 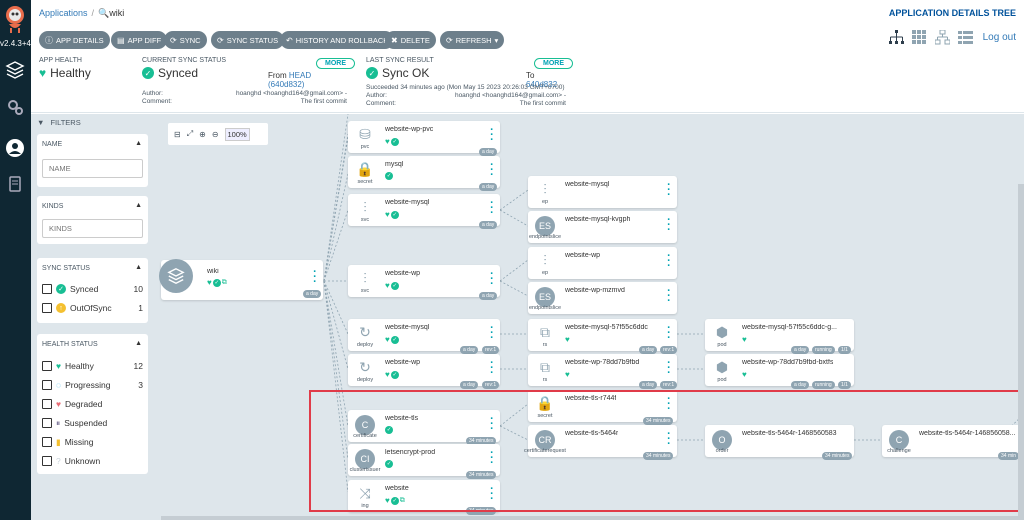 I want to click on history-rollback-button: ↶ HISTORY AND ROLLBACK, so click(x=337, y=40).